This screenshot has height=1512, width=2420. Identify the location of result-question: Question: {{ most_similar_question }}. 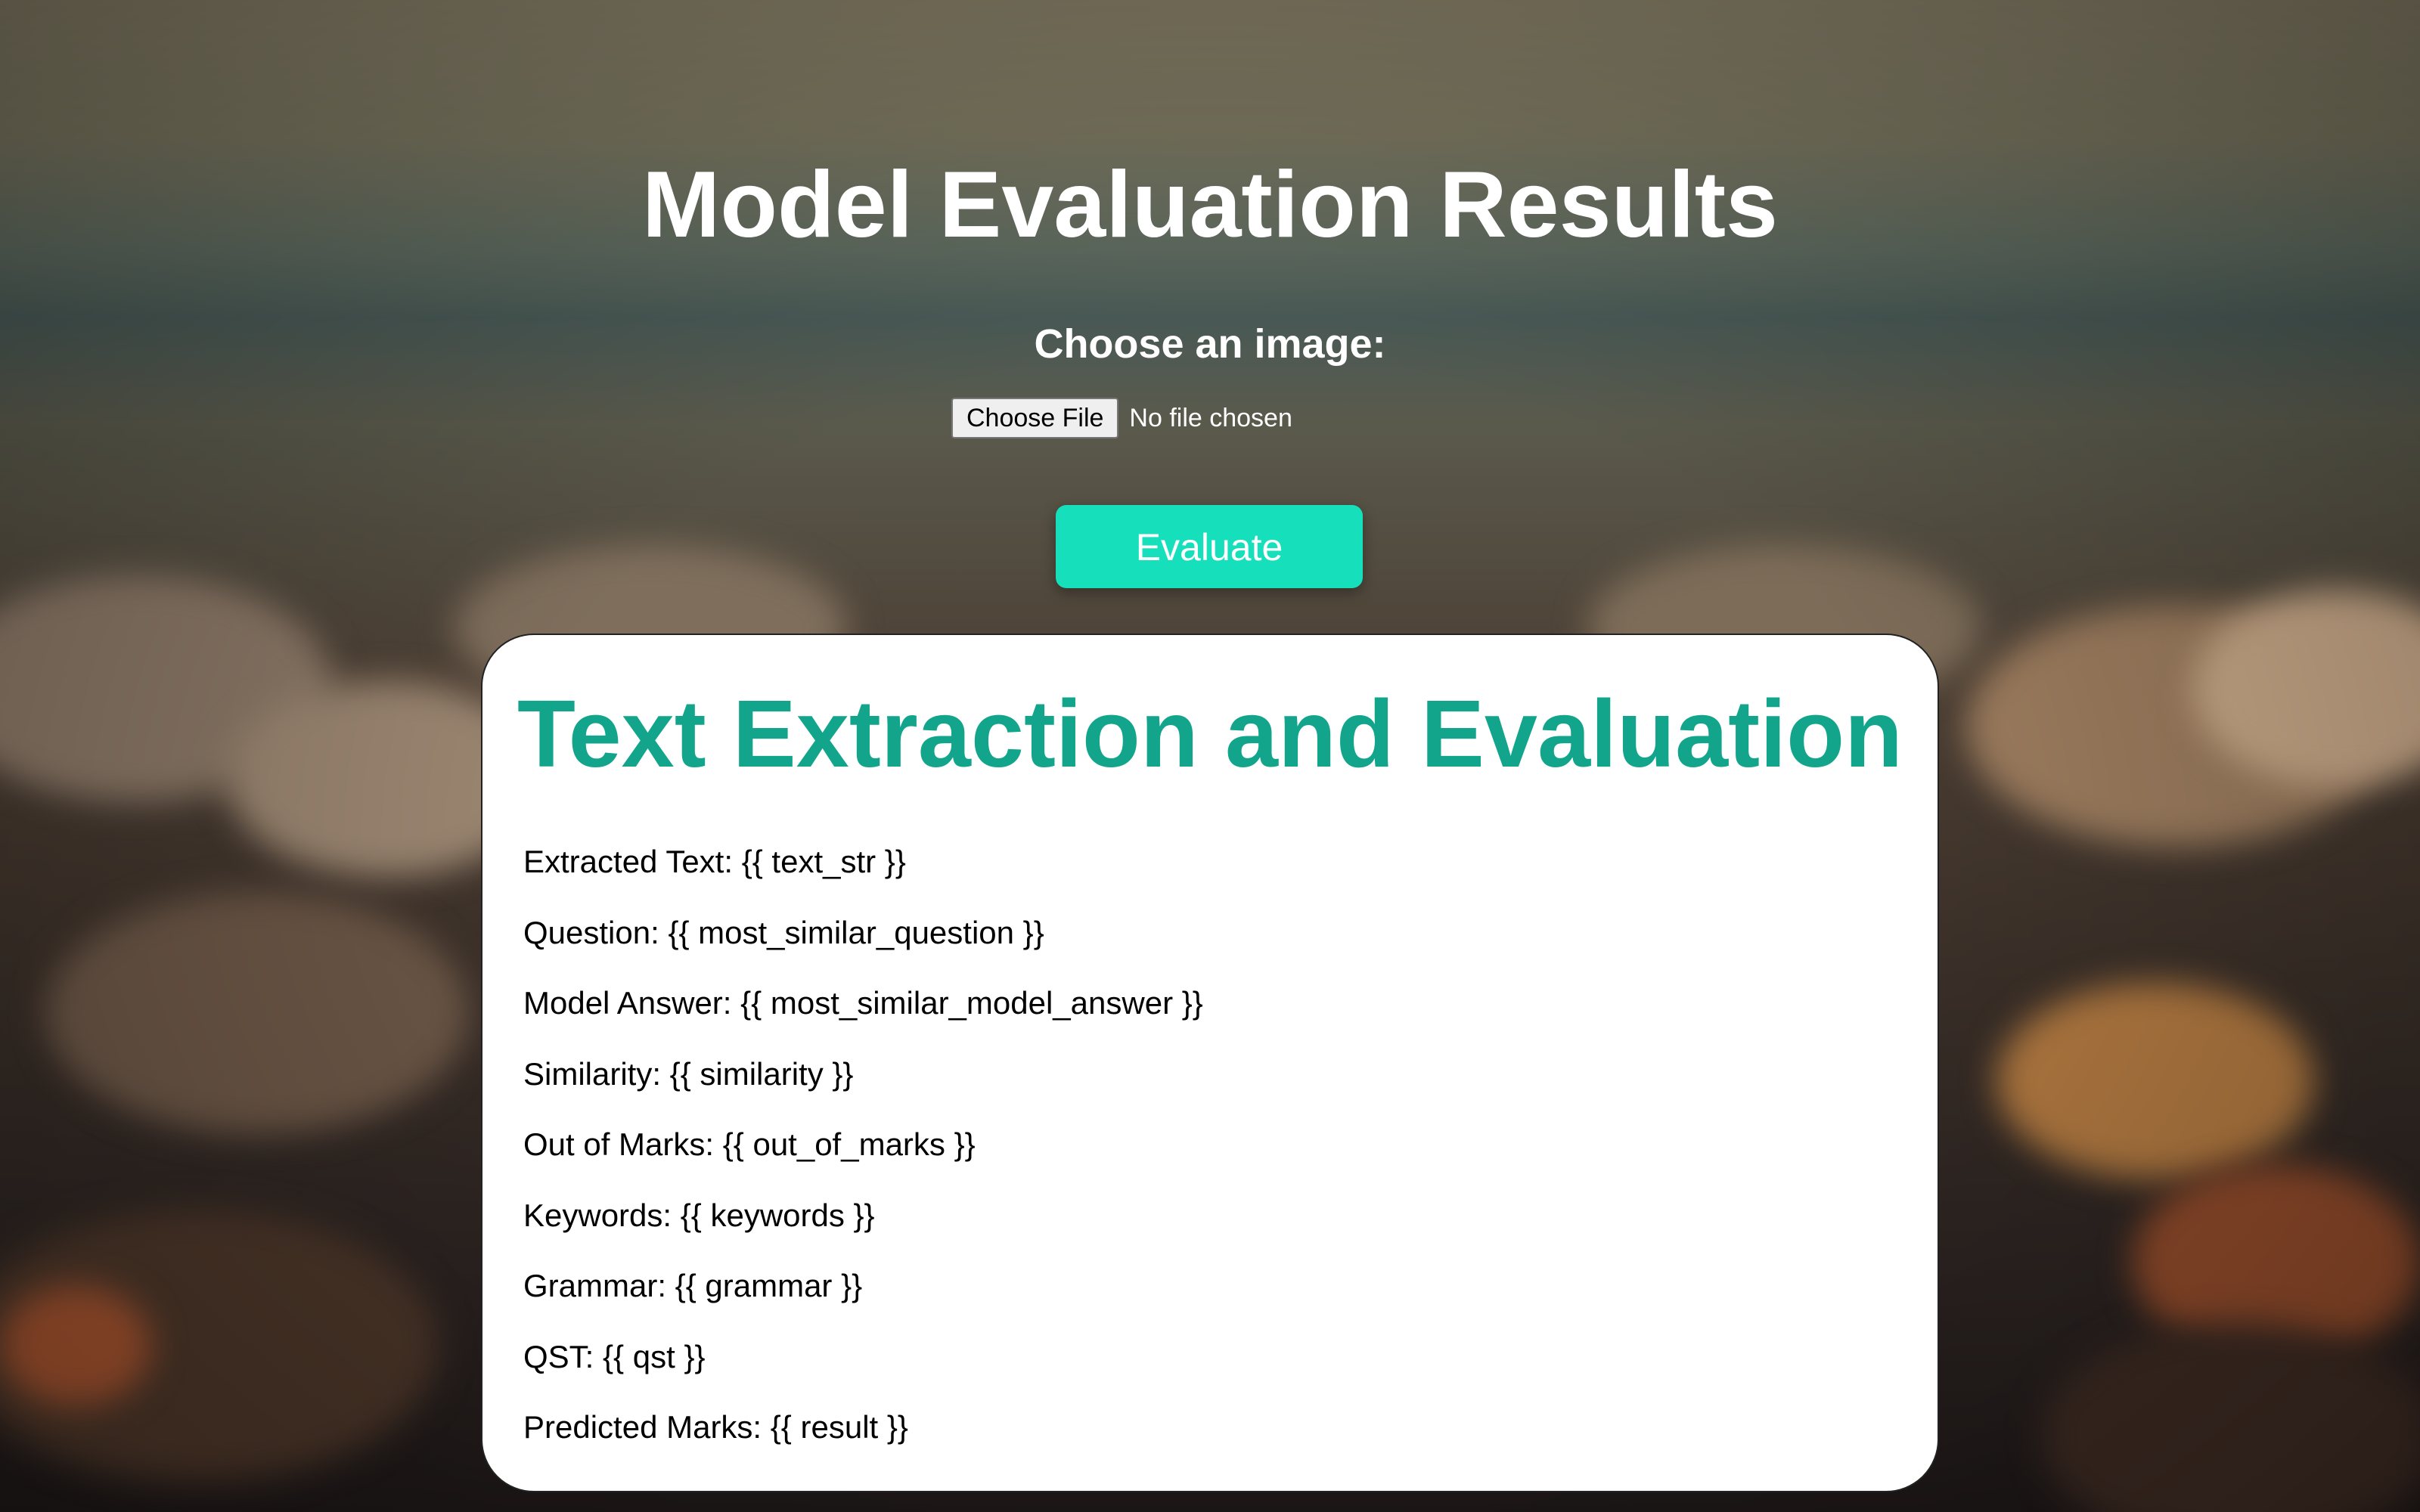
(783, 932).